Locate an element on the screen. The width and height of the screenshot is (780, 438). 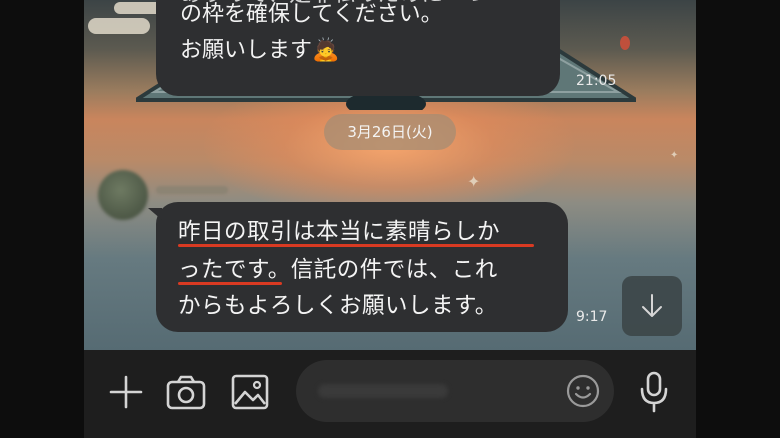
message-text: 昨日の取引は本当に素晴らしか is located at coordinates (339, 232).